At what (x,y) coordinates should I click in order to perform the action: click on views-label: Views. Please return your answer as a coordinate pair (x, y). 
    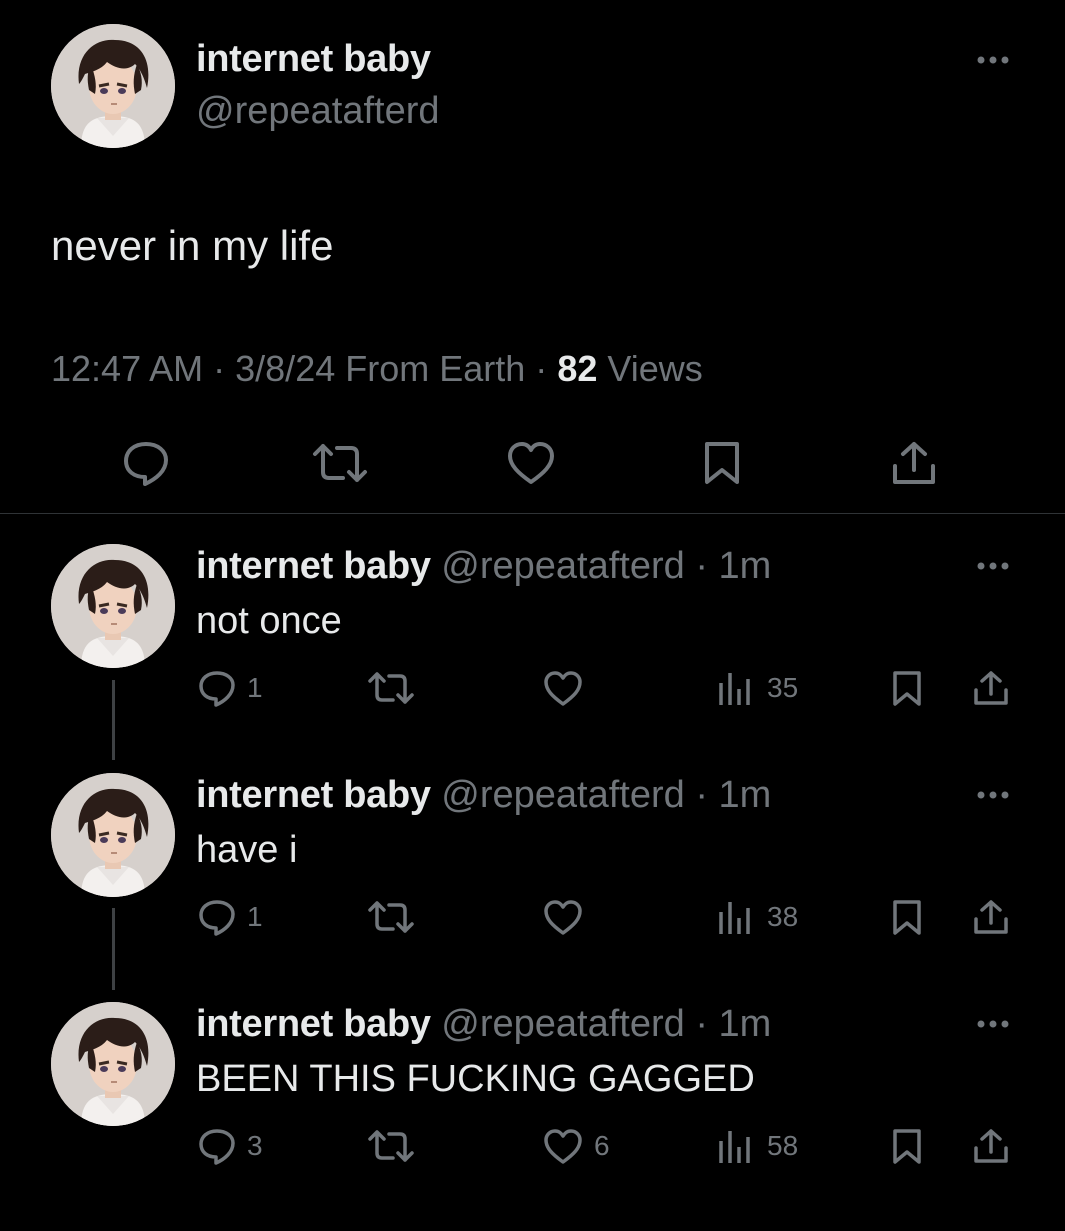
    Looking at the image, I should click on (654, 368).